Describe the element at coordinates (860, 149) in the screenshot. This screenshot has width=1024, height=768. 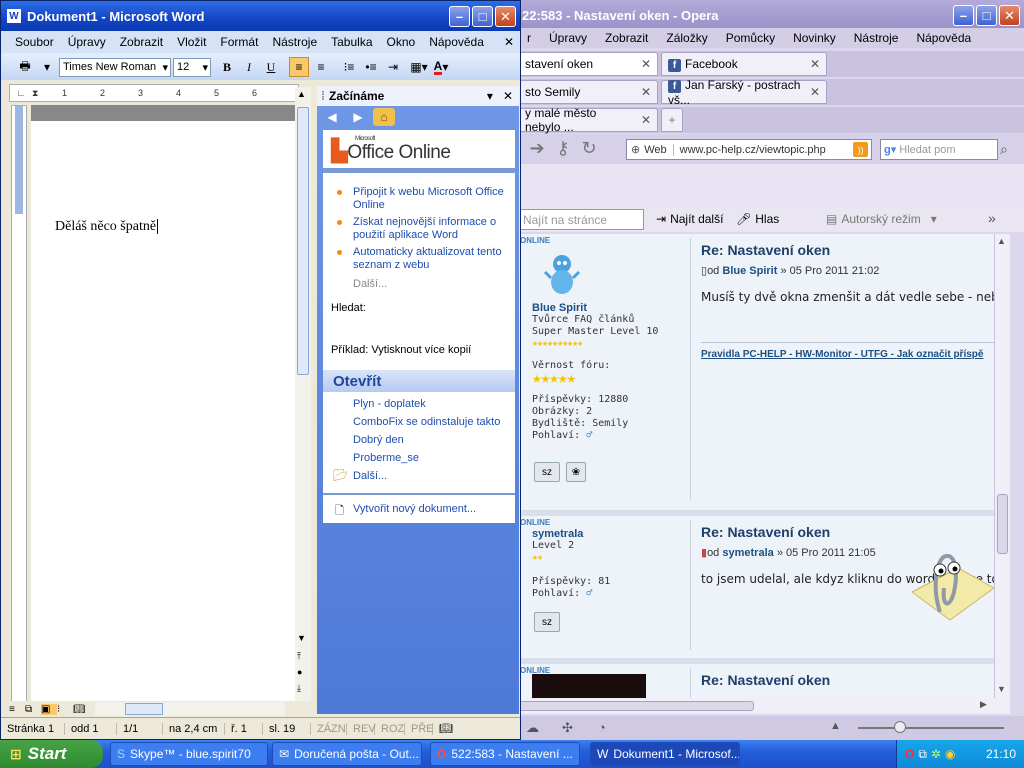
I see `rss-icon: ))` at that location.